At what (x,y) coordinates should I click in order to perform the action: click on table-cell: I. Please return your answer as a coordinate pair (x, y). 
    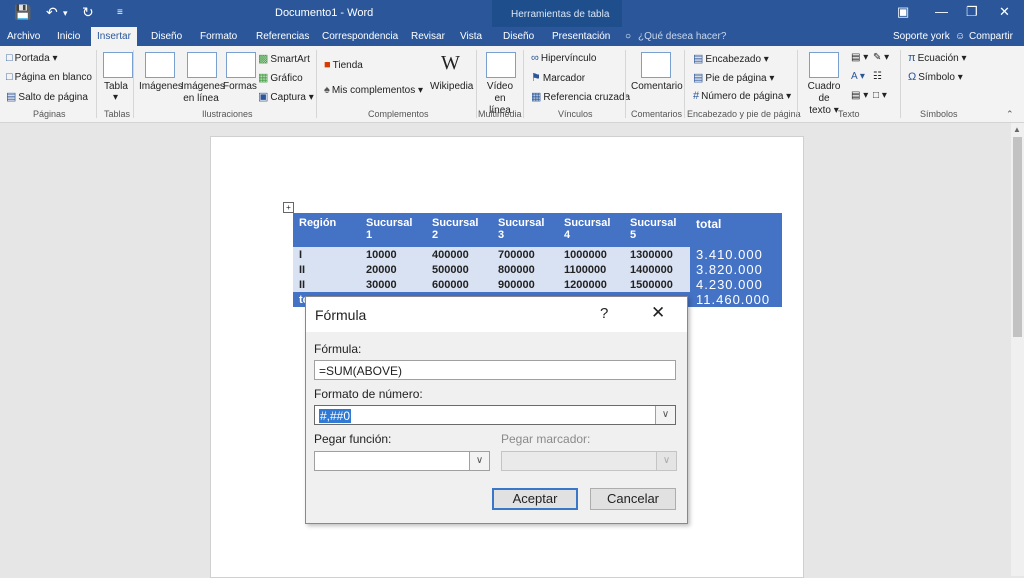
    Looking at the image, I should click on (326, 254).